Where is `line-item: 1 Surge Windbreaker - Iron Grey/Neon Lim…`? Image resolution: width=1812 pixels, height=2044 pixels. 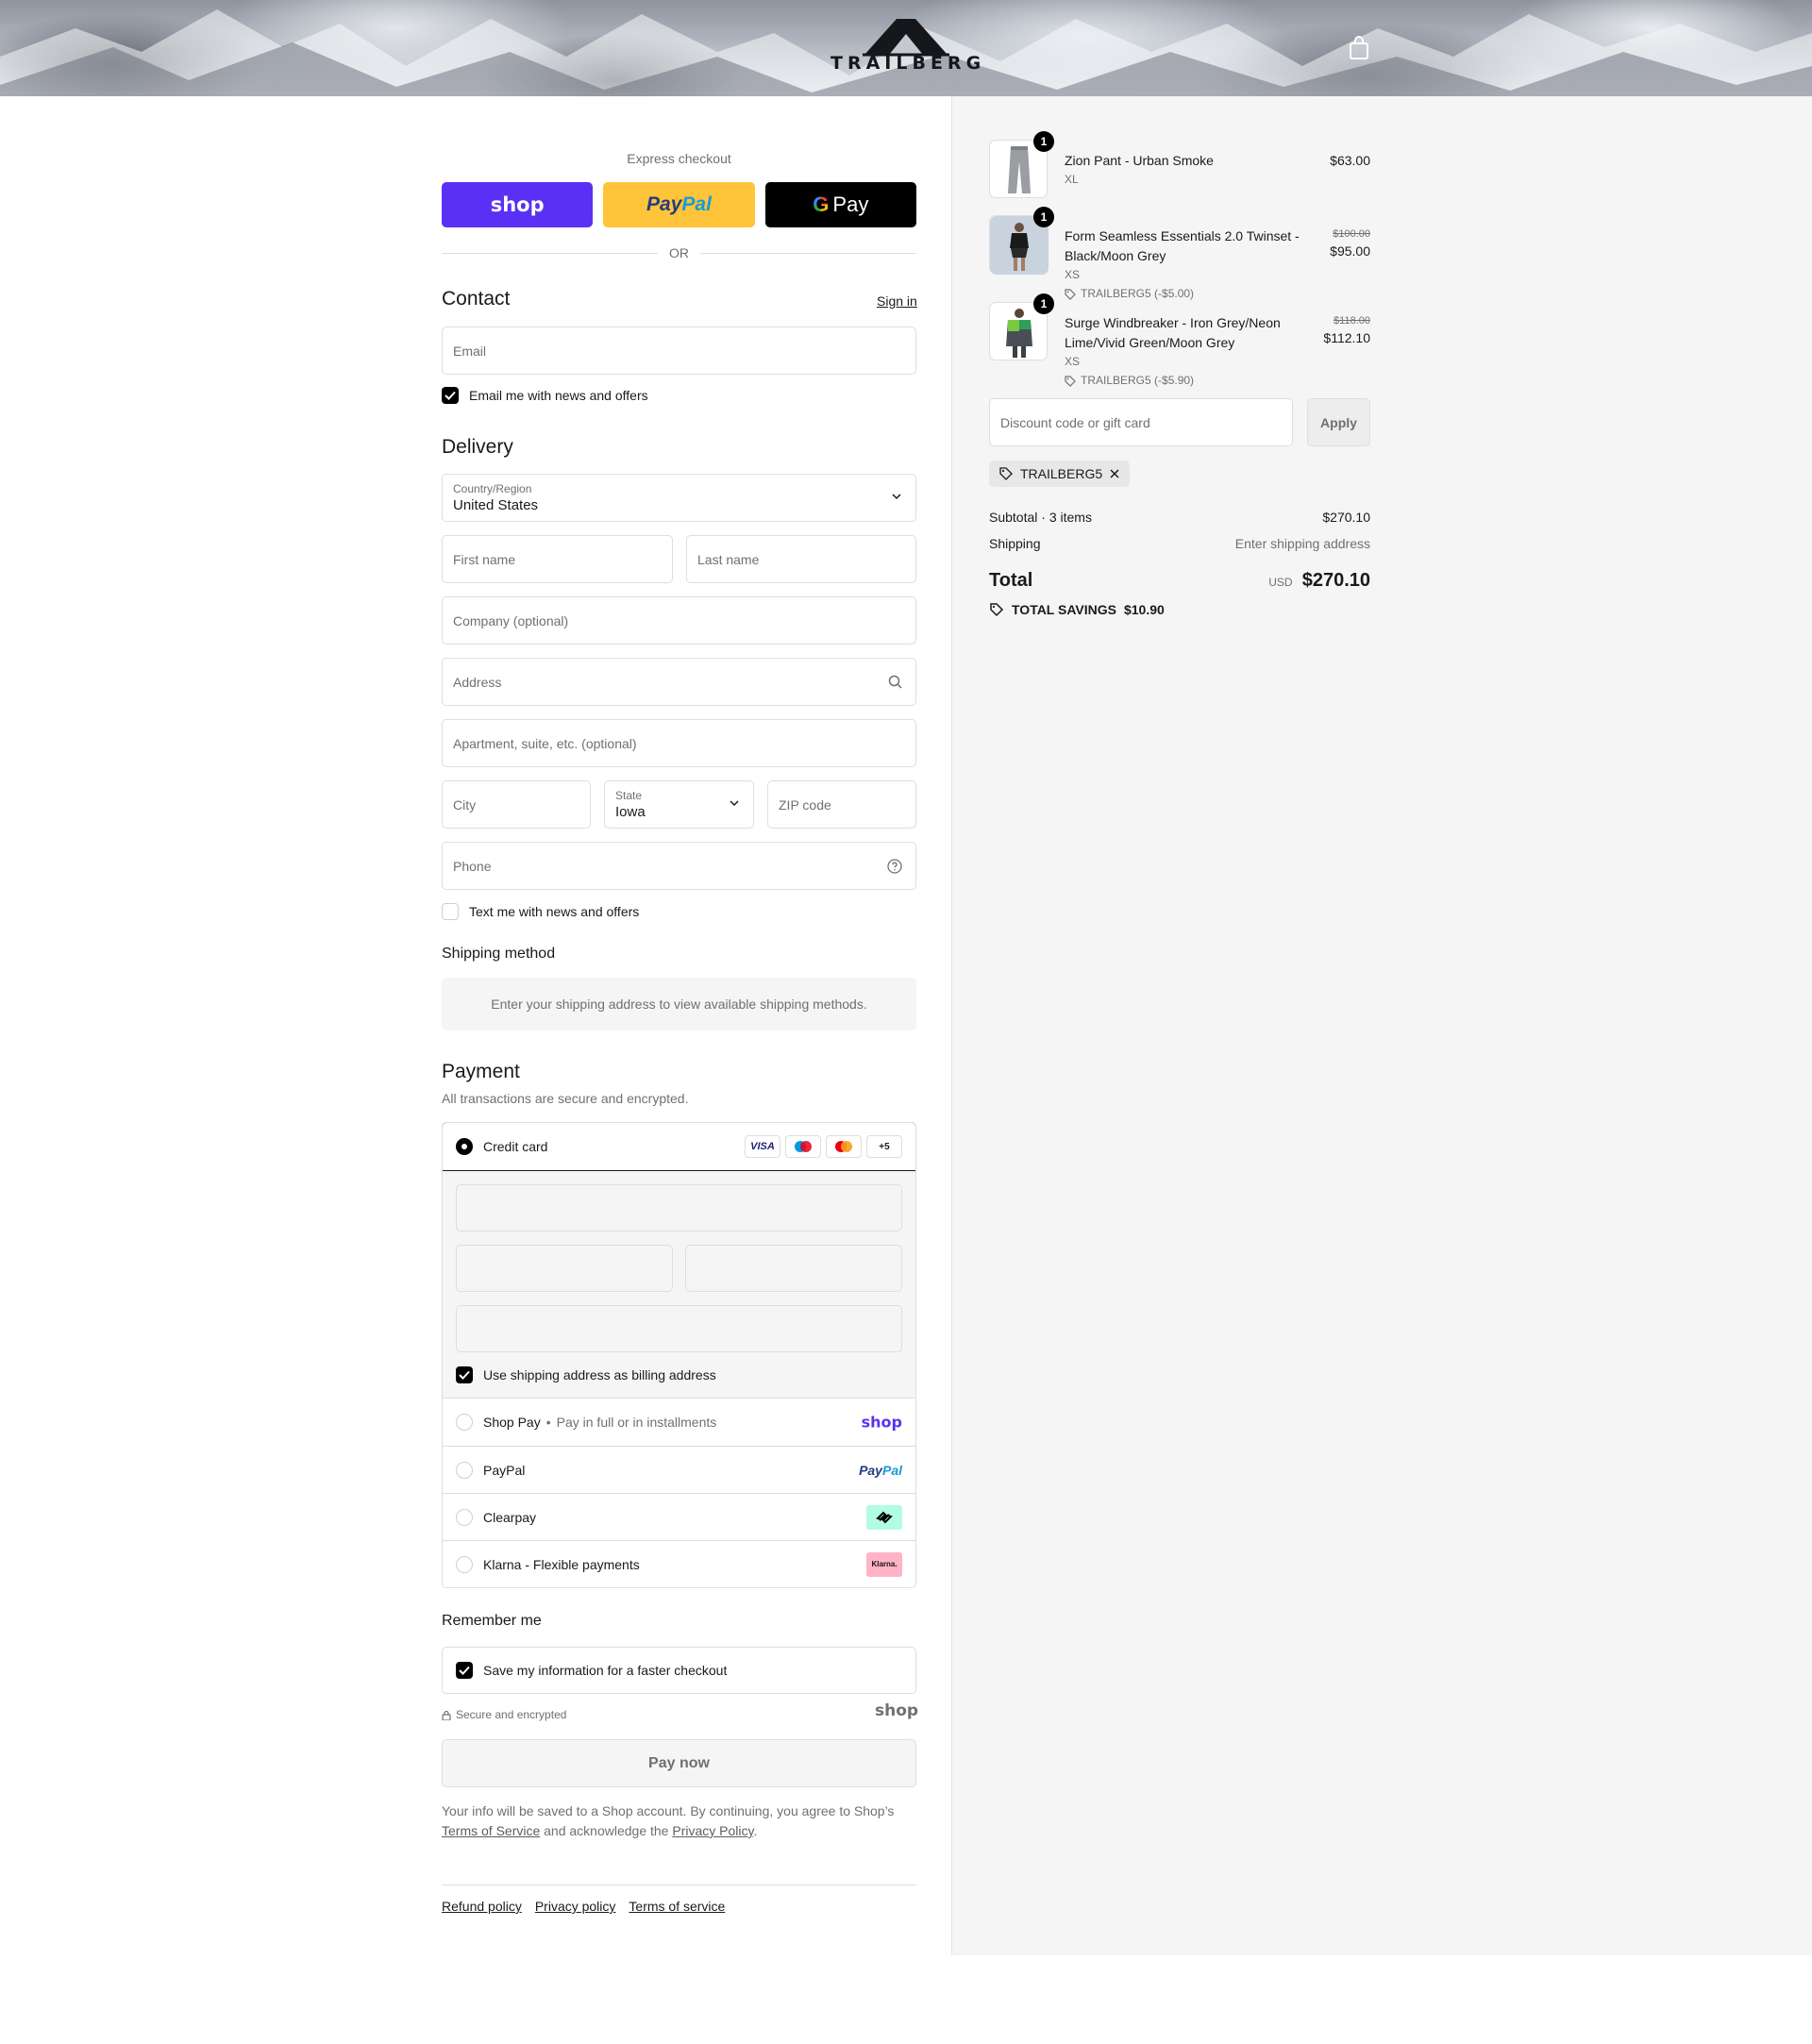
line-item: 1 Surge Windbreaker - Iron Grey/Neon Lim… is located at coordinates (1180, 340).